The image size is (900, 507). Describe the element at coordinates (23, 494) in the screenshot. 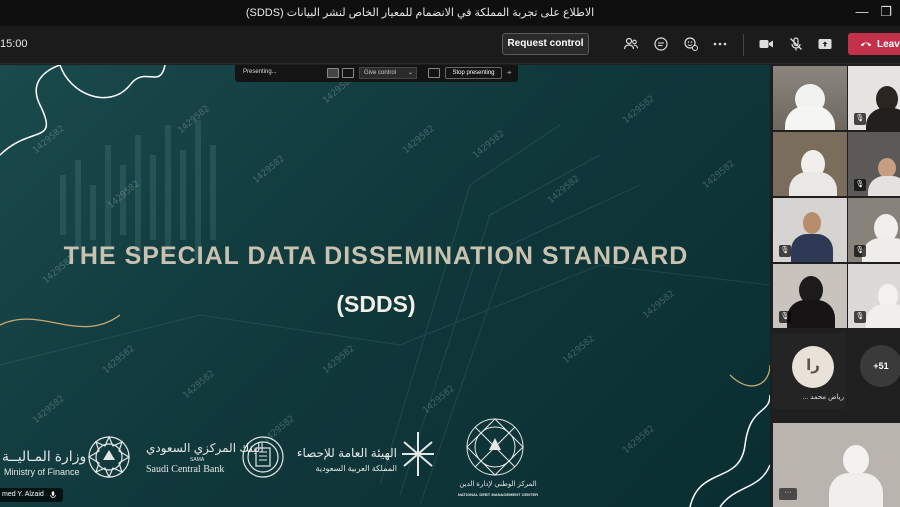

I see `presenter-name: med Y. Alzaid` at that location.